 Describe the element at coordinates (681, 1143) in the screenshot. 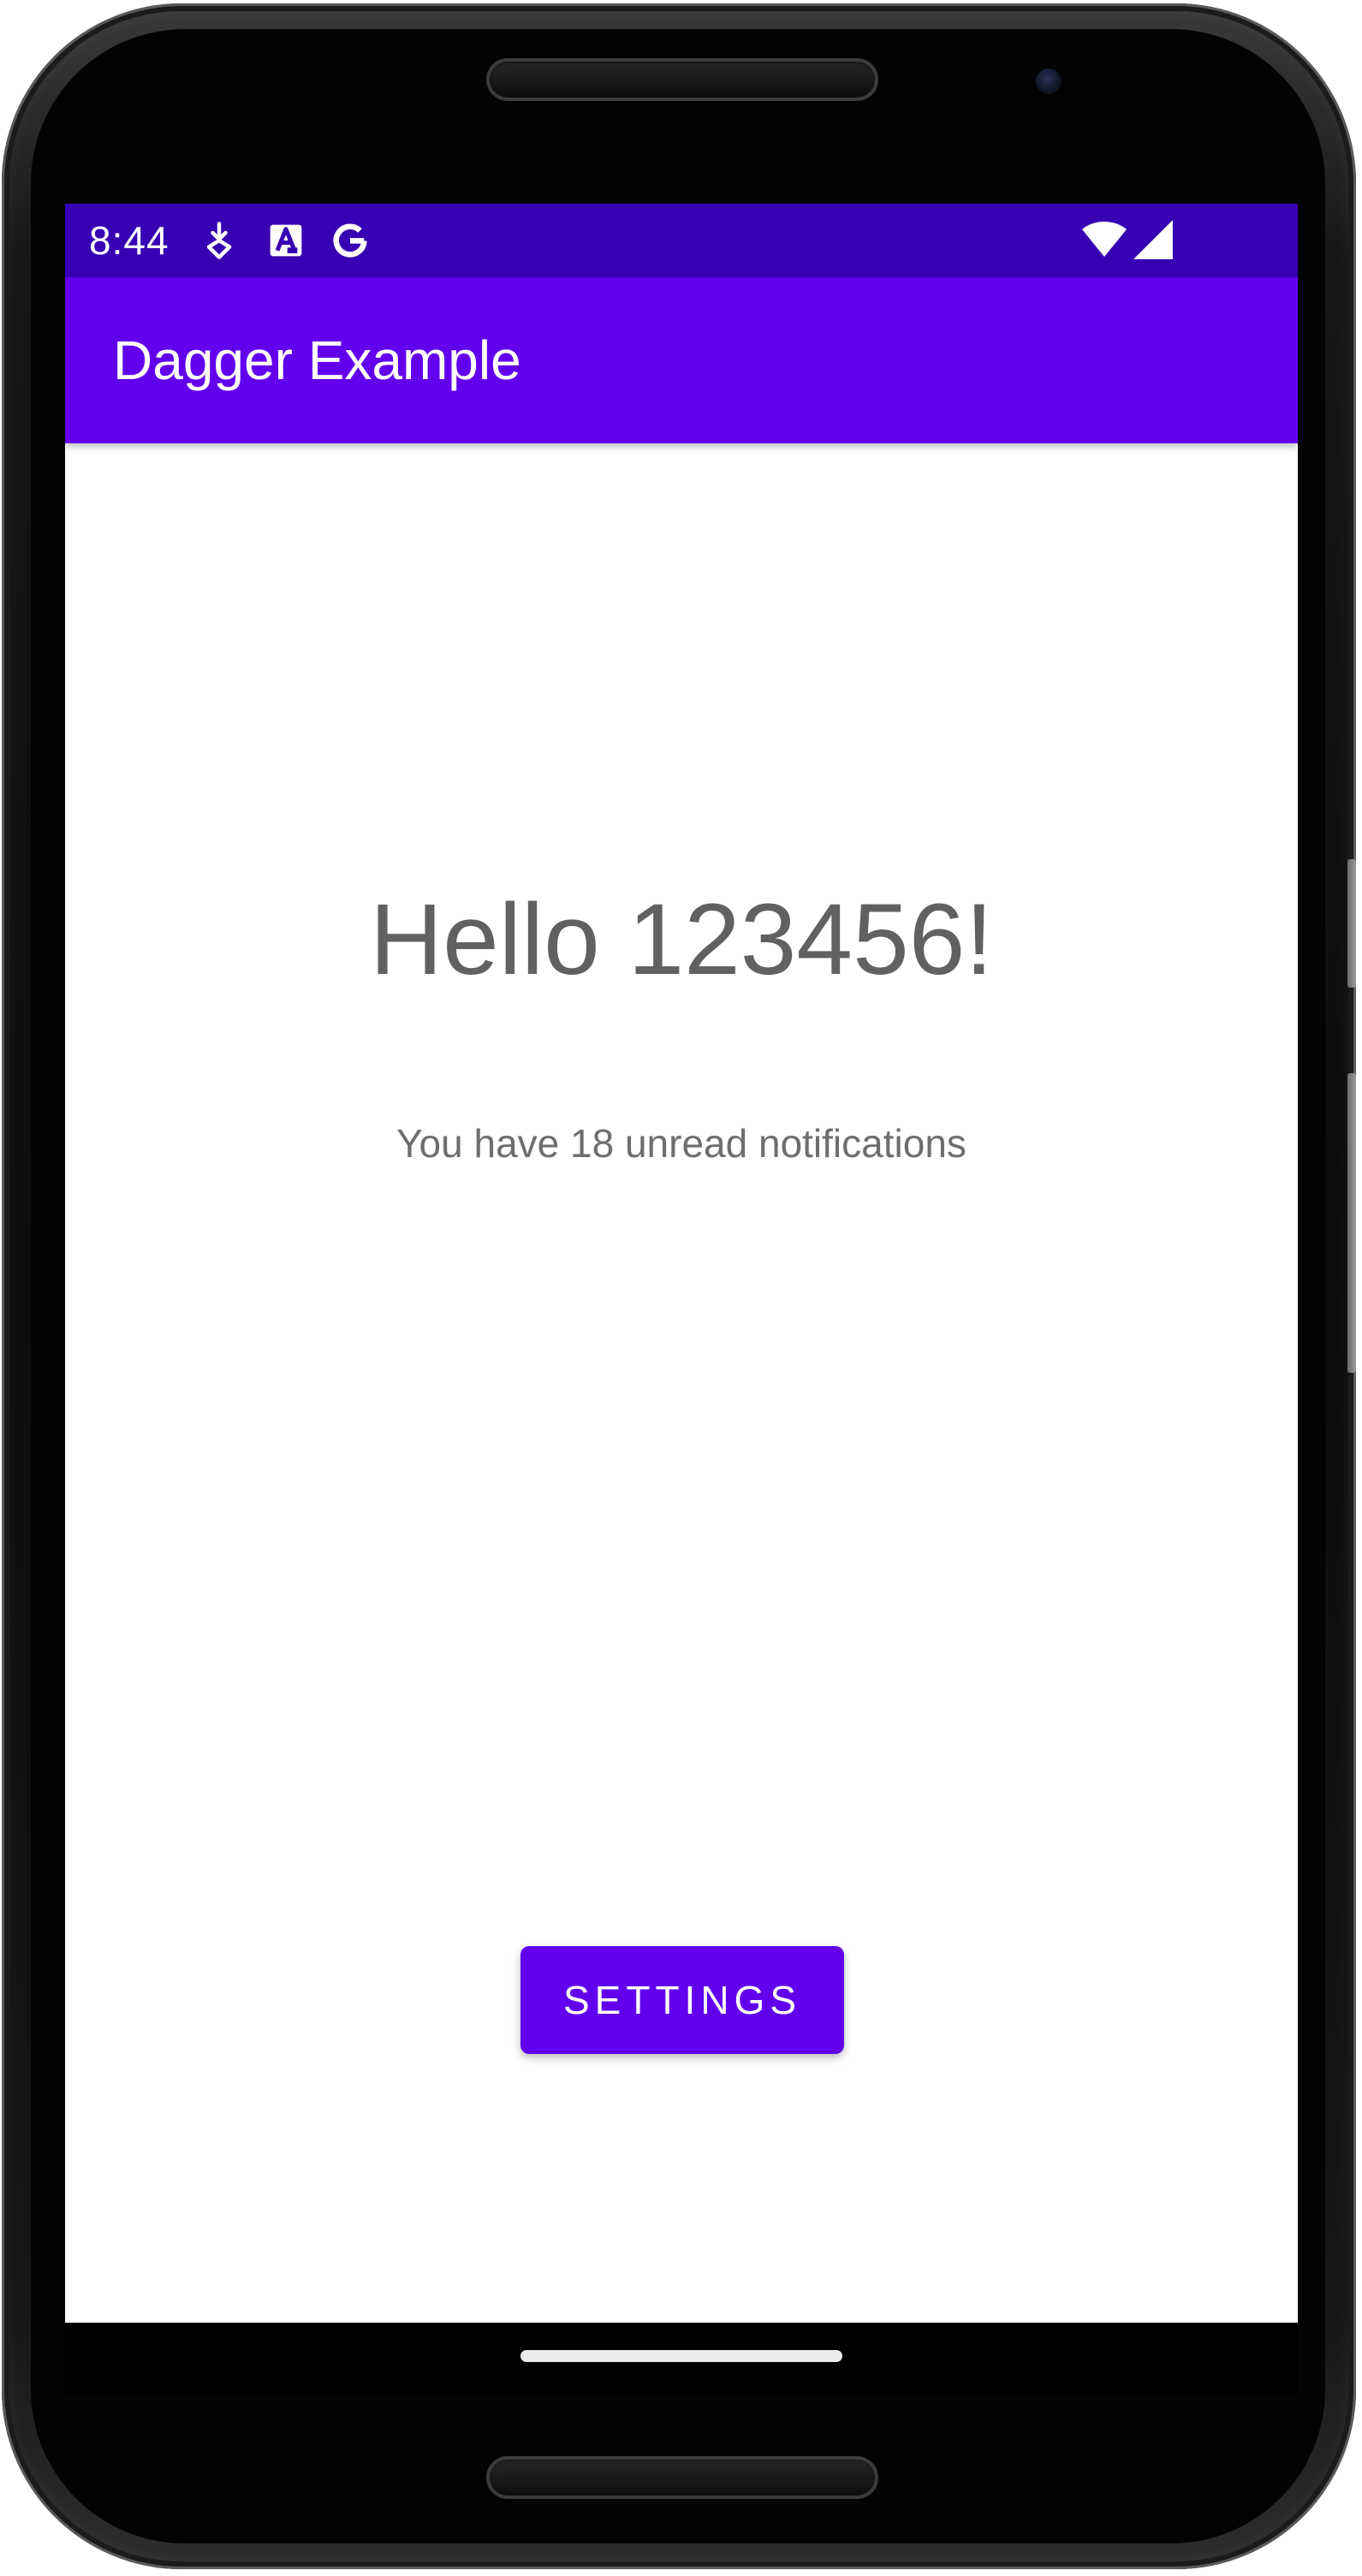

I see `unread-notifications-text: You have 18 unread notifications` at that location.